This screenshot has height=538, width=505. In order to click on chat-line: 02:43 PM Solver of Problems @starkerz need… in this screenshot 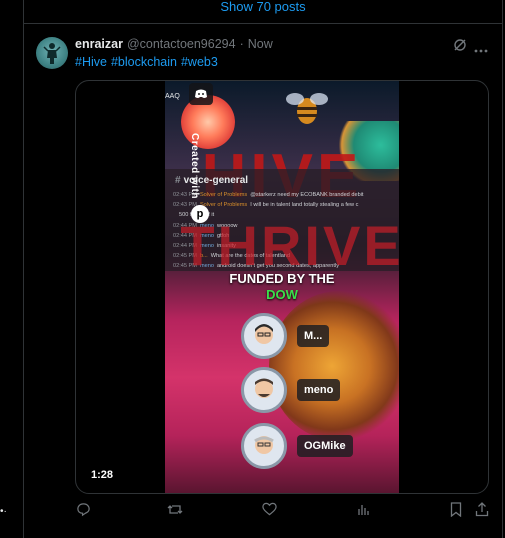, I will do `click(283, 195)`.